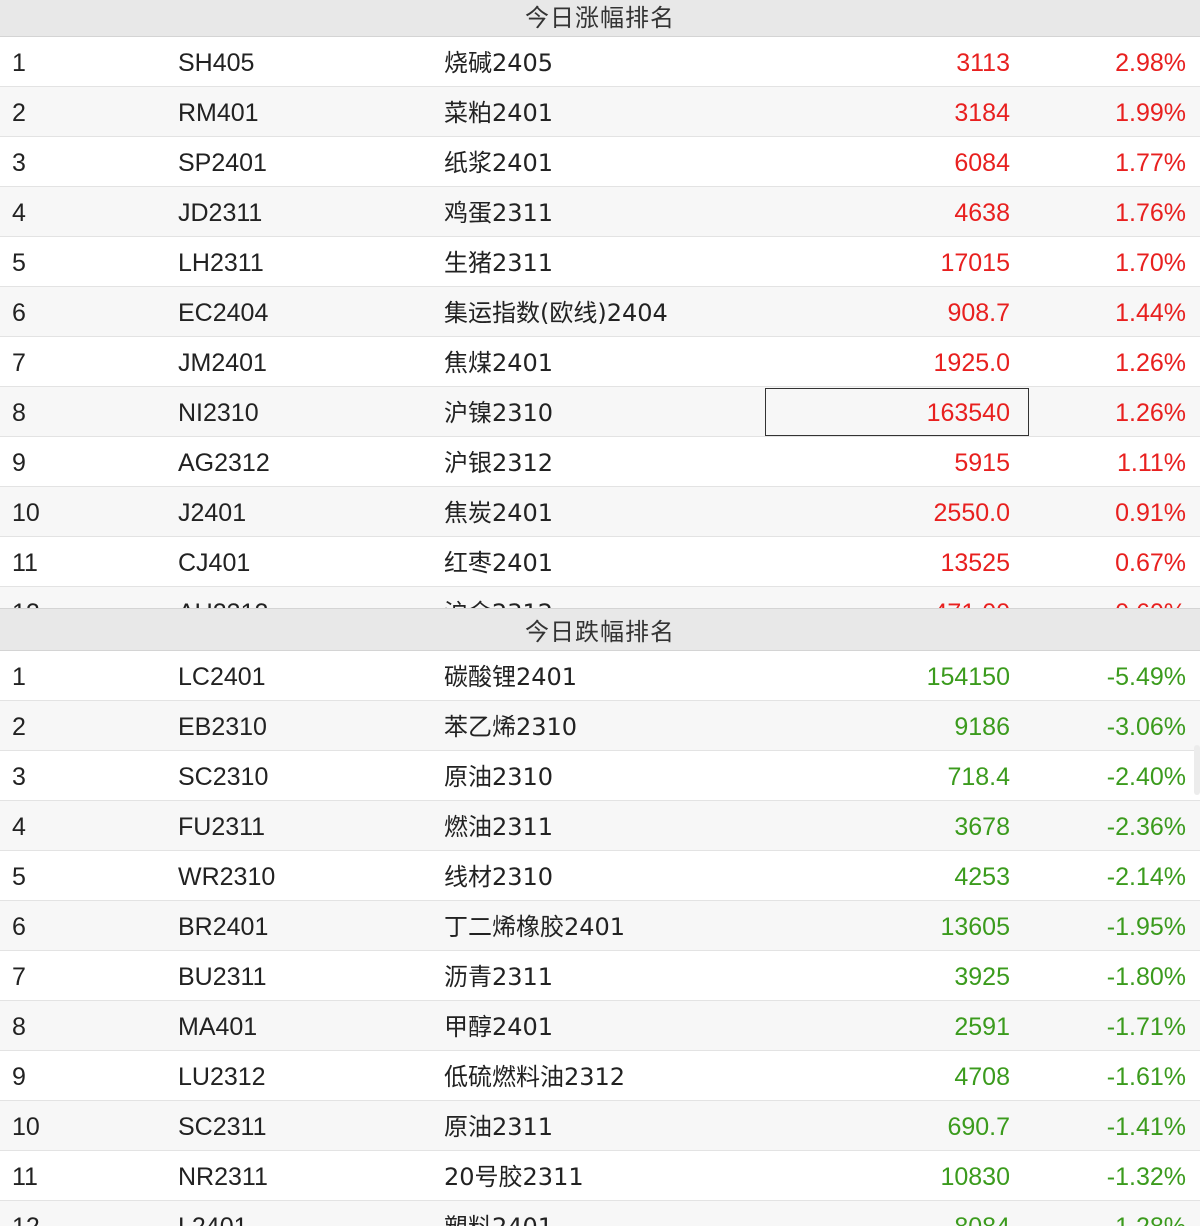  What do you see at coordinates (975, 1177) in the screenshot?
I see `latest-price-cell: 10830` at bounding box center [975, 1177].